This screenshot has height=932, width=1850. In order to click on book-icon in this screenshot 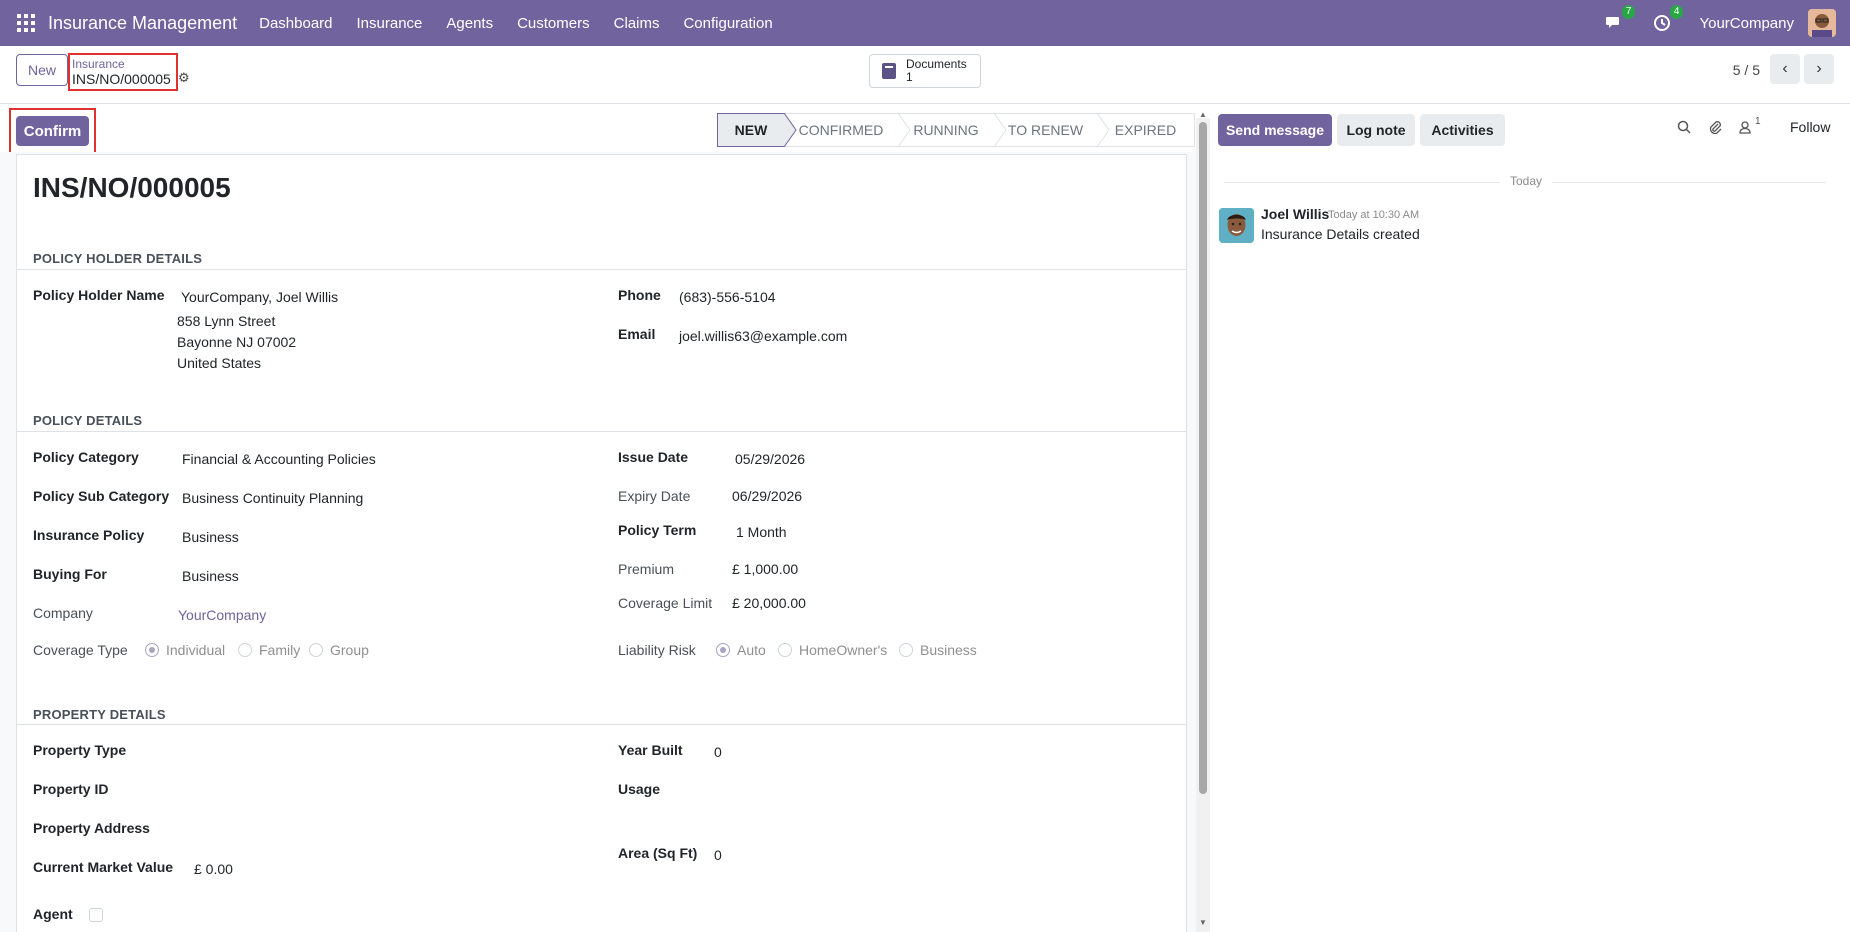, I will do `click(889, 71)`.